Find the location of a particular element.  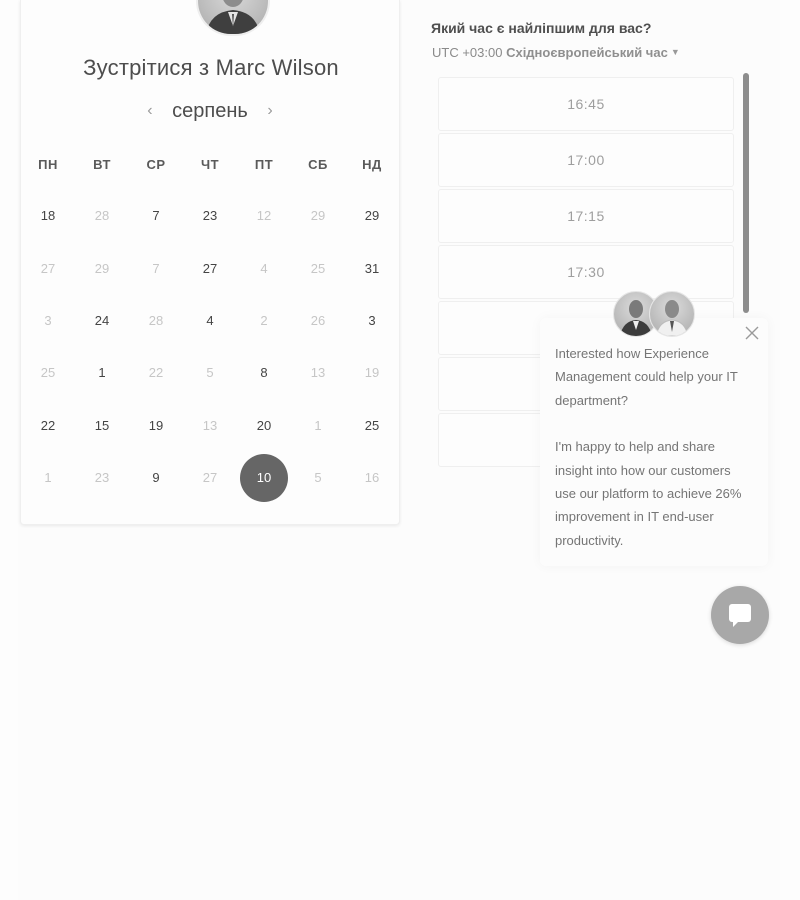

calendar-day: 15 is located at coordinates (102, 426).